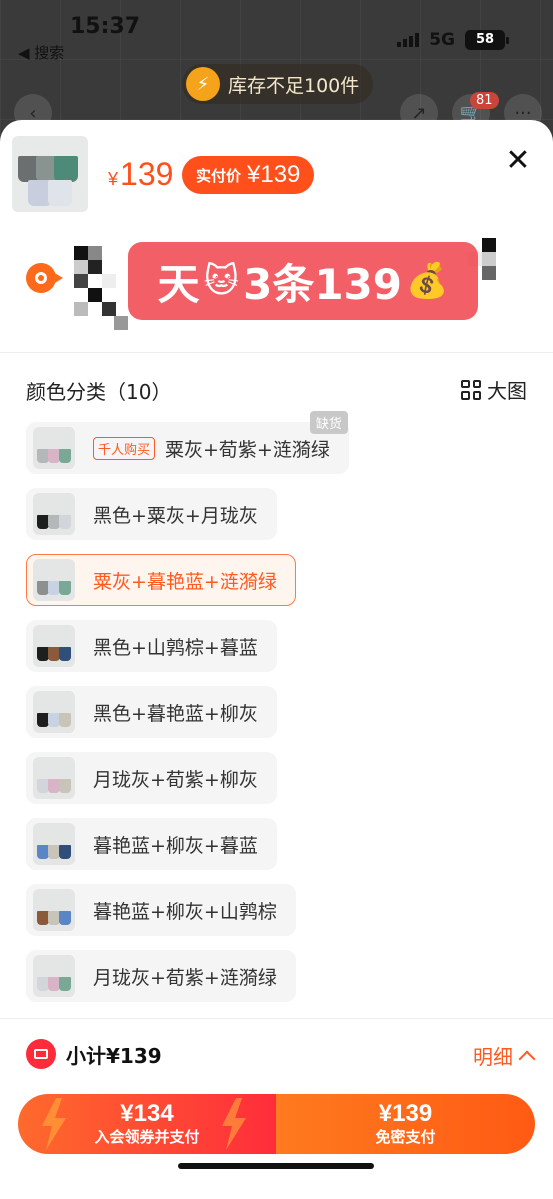 This screenshot has height=1199, width=553. I want to click on color-option-label: 黑色+暮艳蓝+柳灰, so click(175, 713).